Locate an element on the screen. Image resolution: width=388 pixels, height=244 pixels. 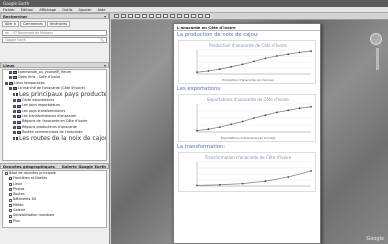
search-input: ex. : 37 Boulevard de Maisons is located at coordinates (54, 33).